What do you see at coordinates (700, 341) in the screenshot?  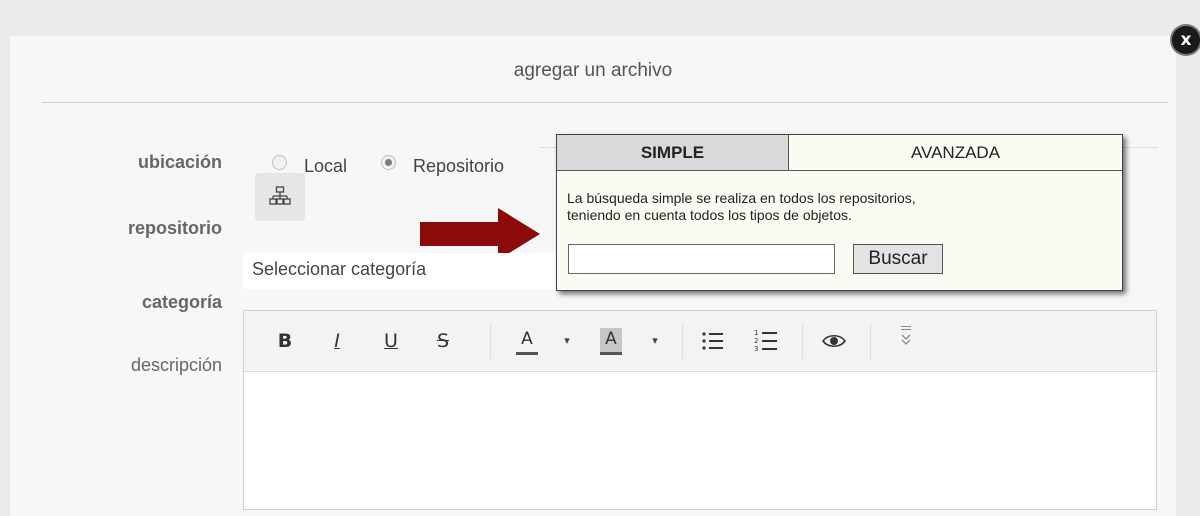 I see `editor-toolbar: B I U S A ▾ A ▾ 123` at bounding box center [700, 341].